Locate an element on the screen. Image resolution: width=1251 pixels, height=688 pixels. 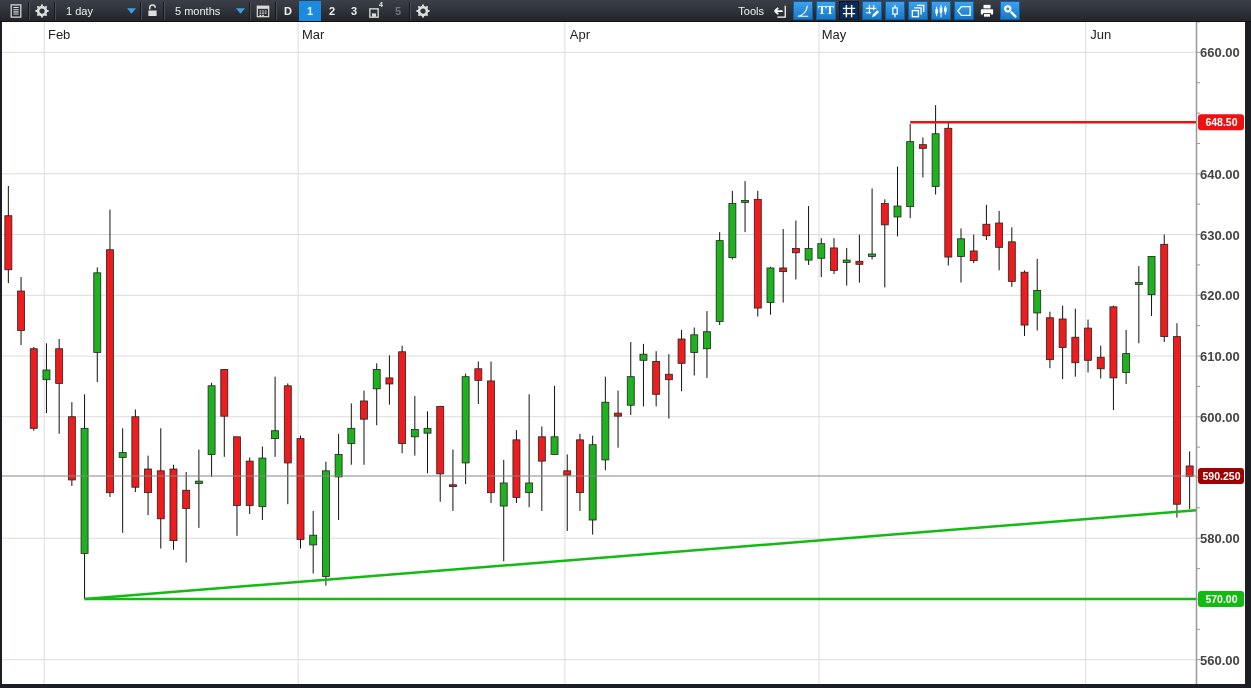
layout-button: D is located at coordinates (288, 10).